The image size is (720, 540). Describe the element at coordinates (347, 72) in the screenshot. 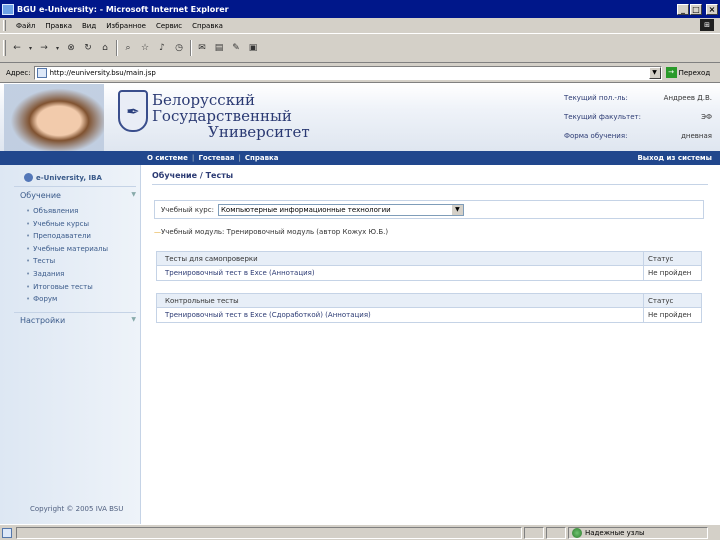

I see `address-input: http://euniversity.bsu/main.jsp ▼` at that location.